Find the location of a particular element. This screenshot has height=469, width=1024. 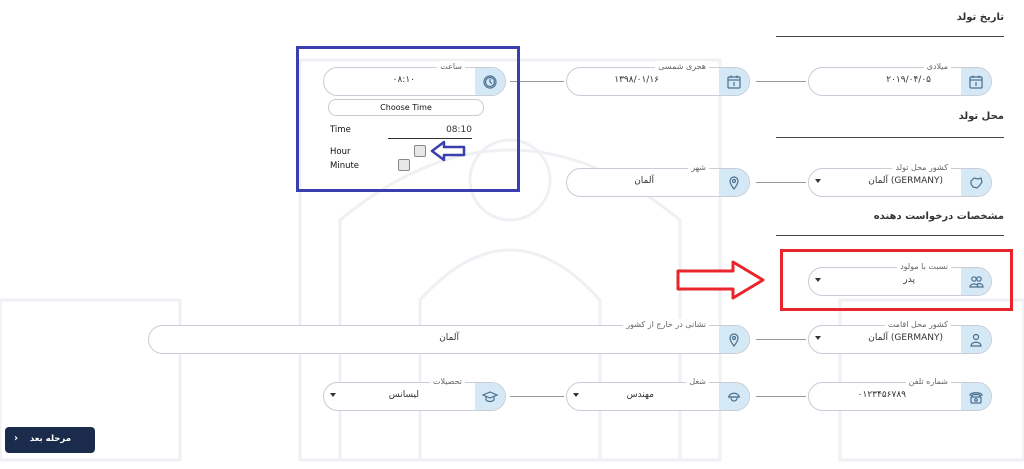

job-select: شغل مهندس is located at coordinates (658, 393).